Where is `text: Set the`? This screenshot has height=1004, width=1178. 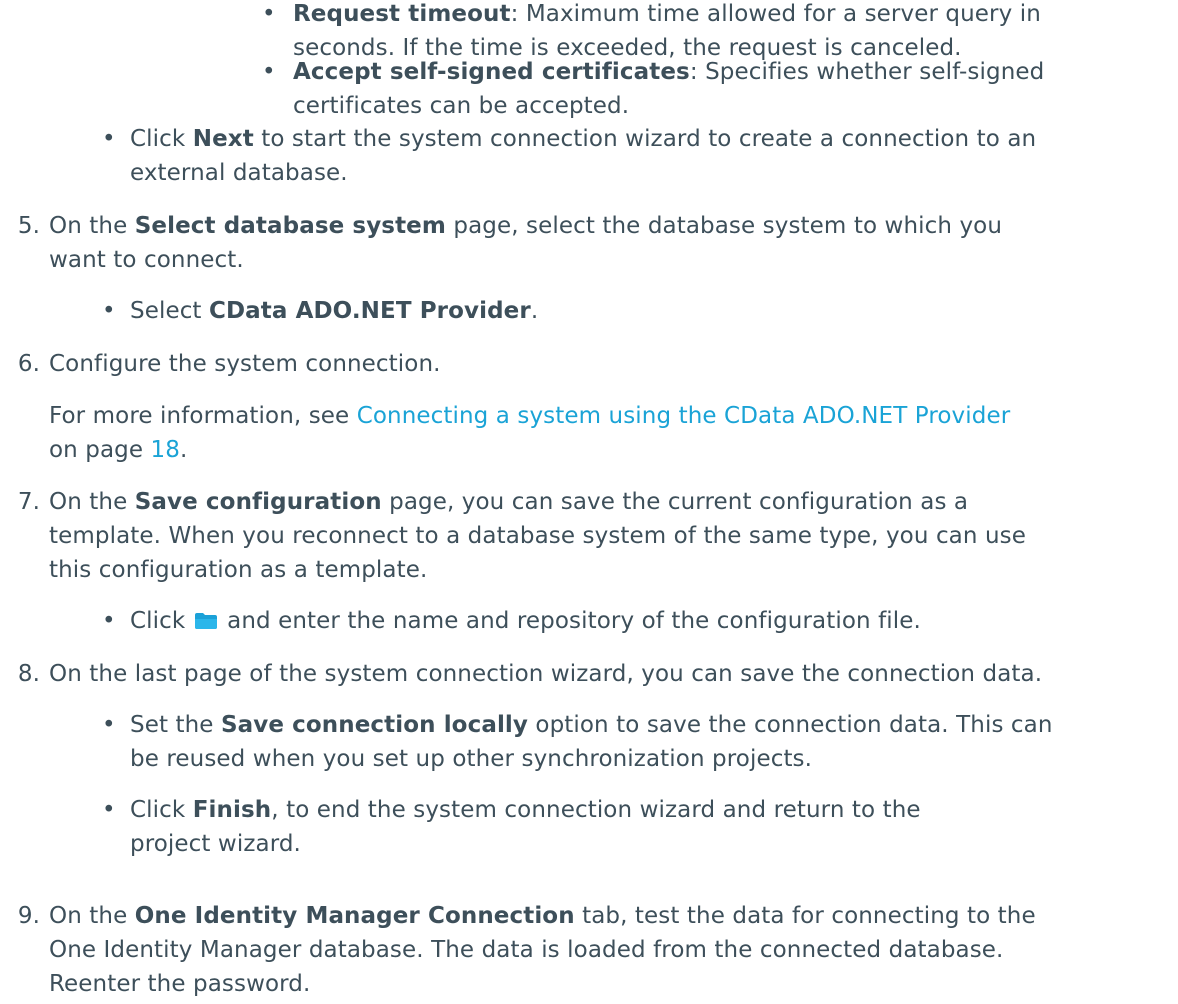 text: Set the is located at coordinates (175, 725).